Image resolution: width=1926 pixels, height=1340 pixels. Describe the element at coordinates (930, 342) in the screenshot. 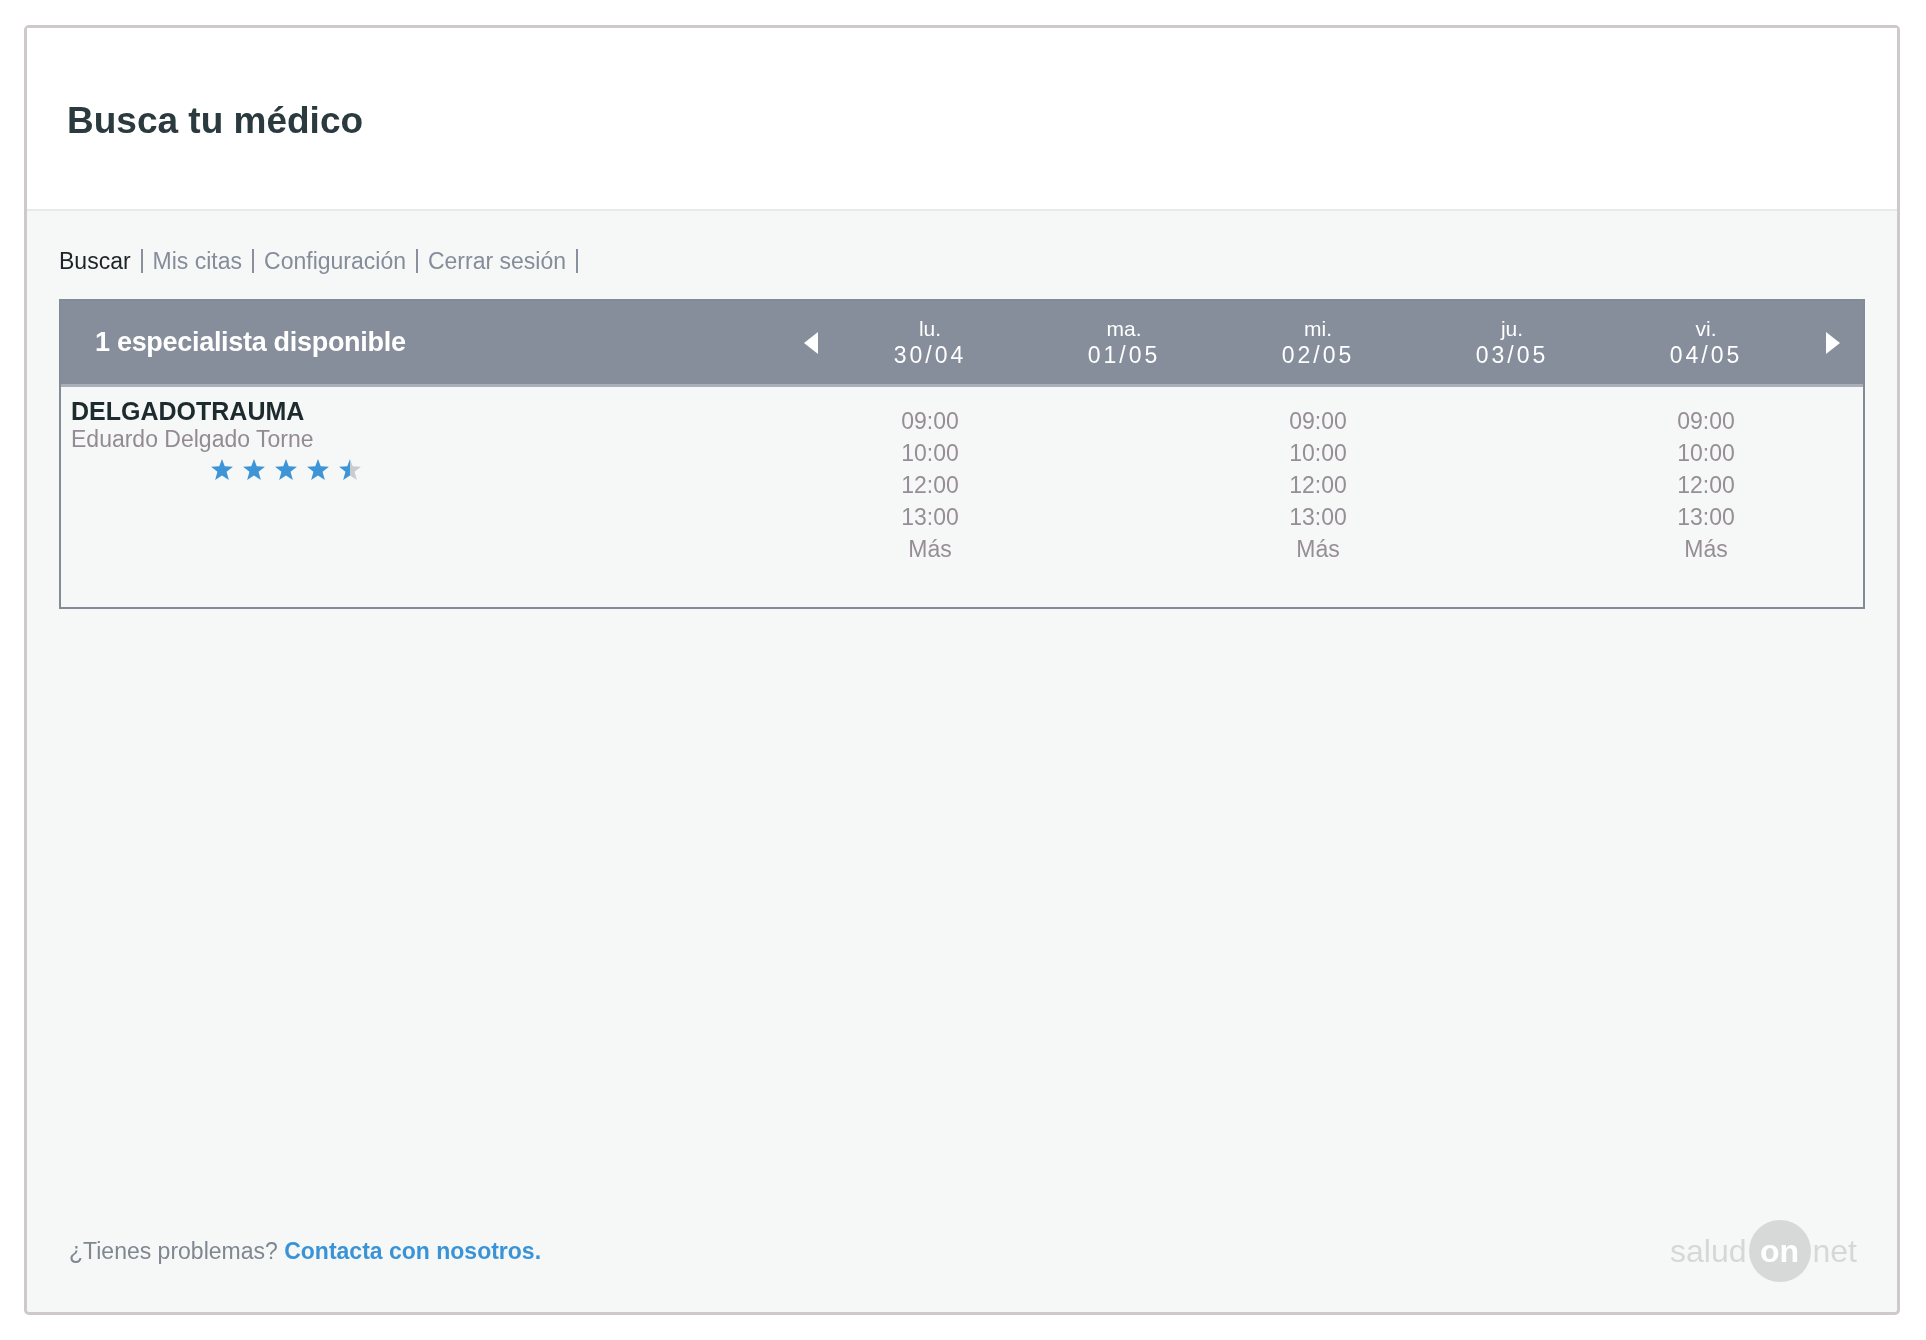

I see `day-header: lu. 30/04` at that location.